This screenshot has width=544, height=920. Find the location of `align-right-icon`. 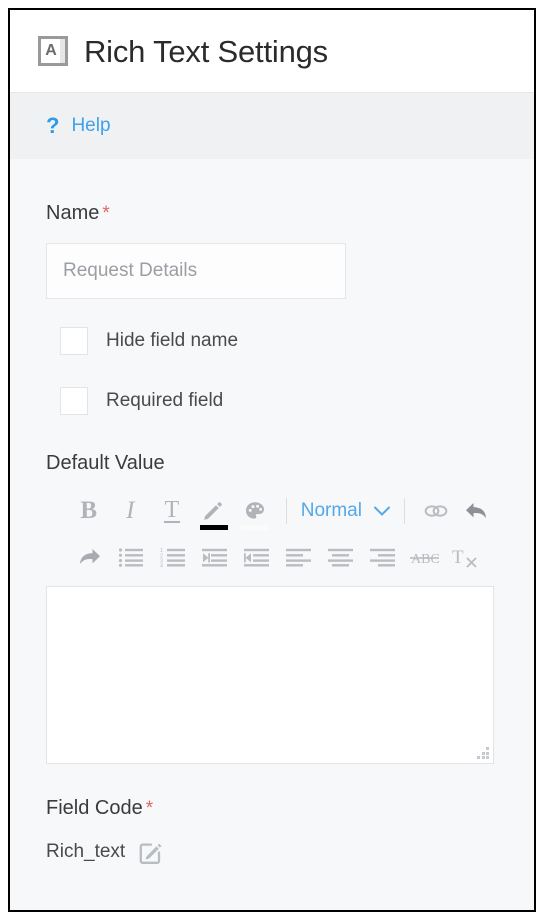

align-right-icon is located at coordinates (382, 557).